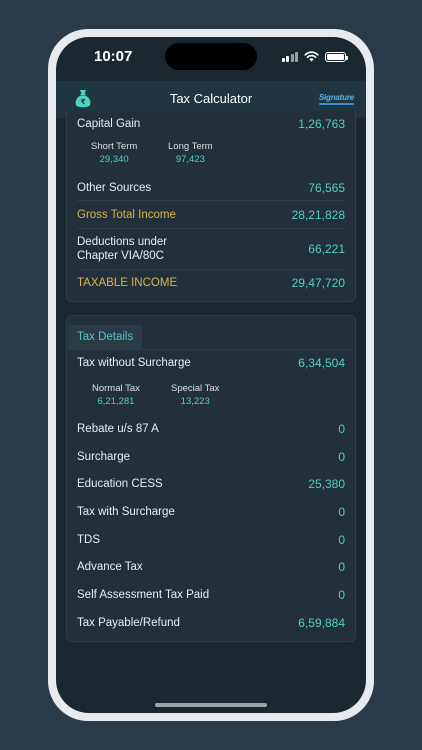  I want to click on short-term-breakdown: Short Term 29,340, so click(114, 153).